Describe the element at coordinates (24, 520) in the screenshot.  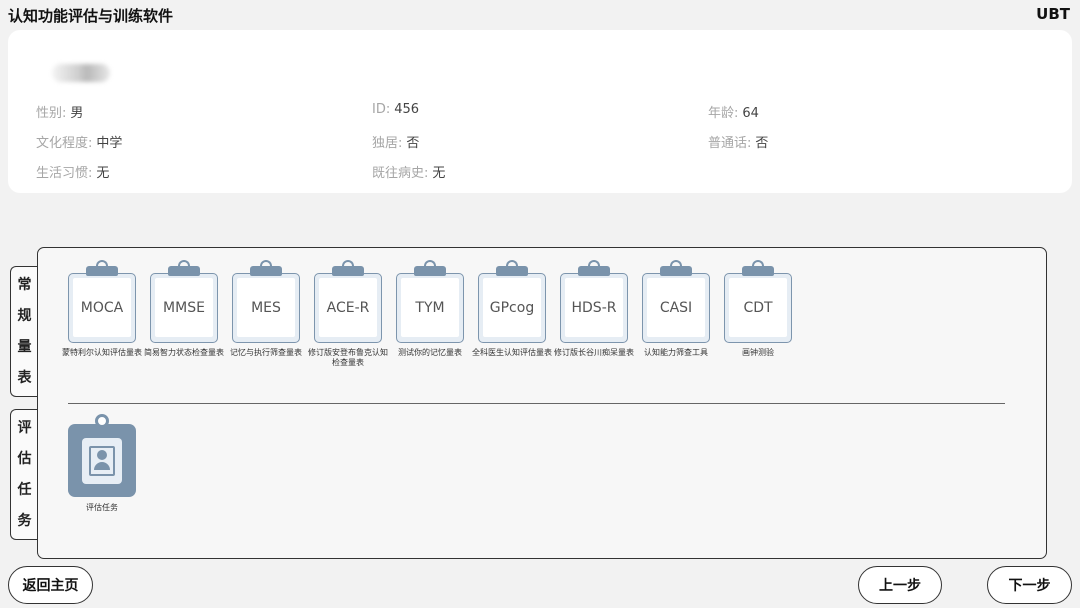
I see `tab-task-char: 务` at that location.